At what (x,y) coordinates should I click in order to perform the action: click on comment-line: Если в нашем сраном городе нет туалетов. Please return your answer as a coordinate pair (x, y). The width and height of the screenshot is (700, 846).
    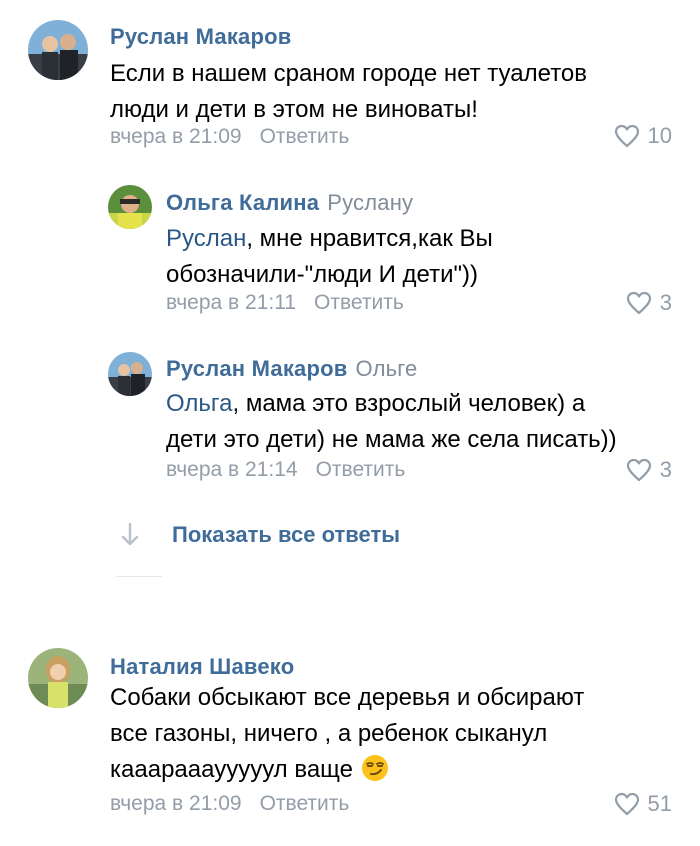
    Looking at the image, I should click on (349, 73).